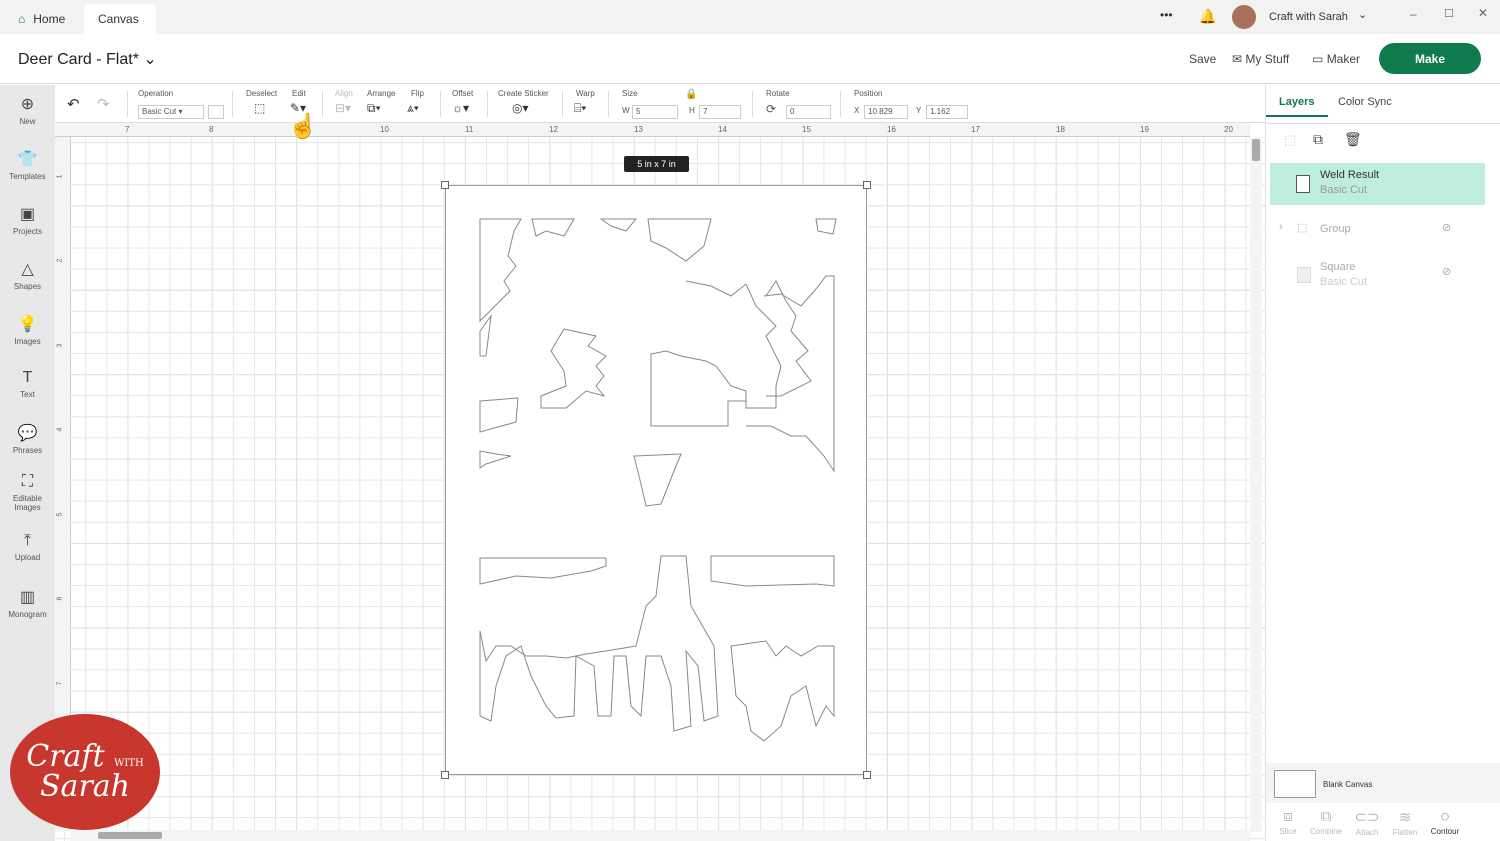 The image size is (1500, 841). I want to click on layer-group: › ⬚ Group ⊘, so click(1377, 232).